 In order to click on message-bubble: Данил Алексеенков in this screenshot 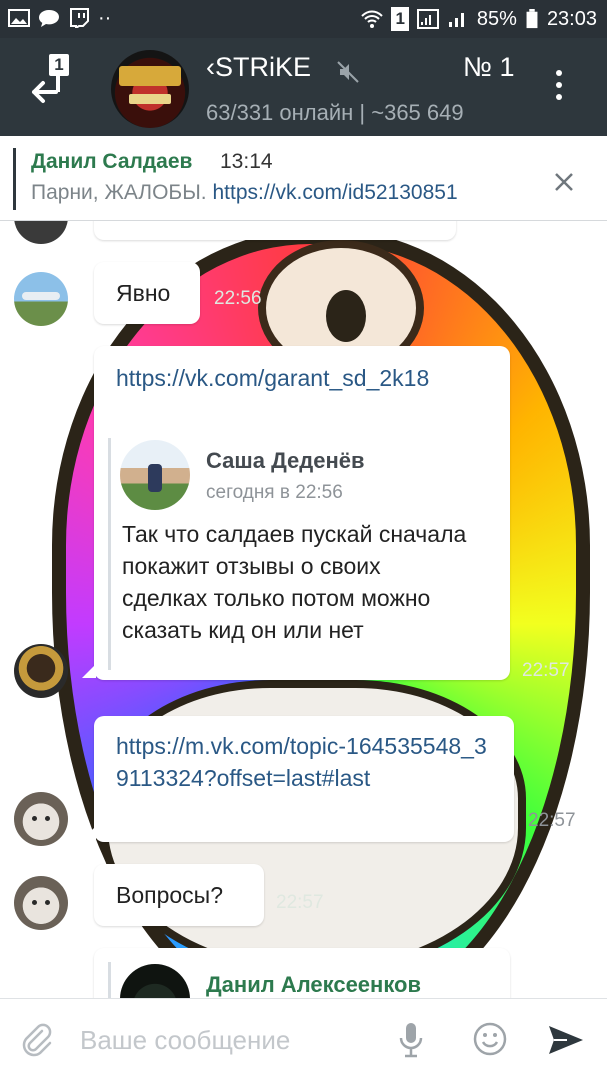, I will do `click(302, 973)`.